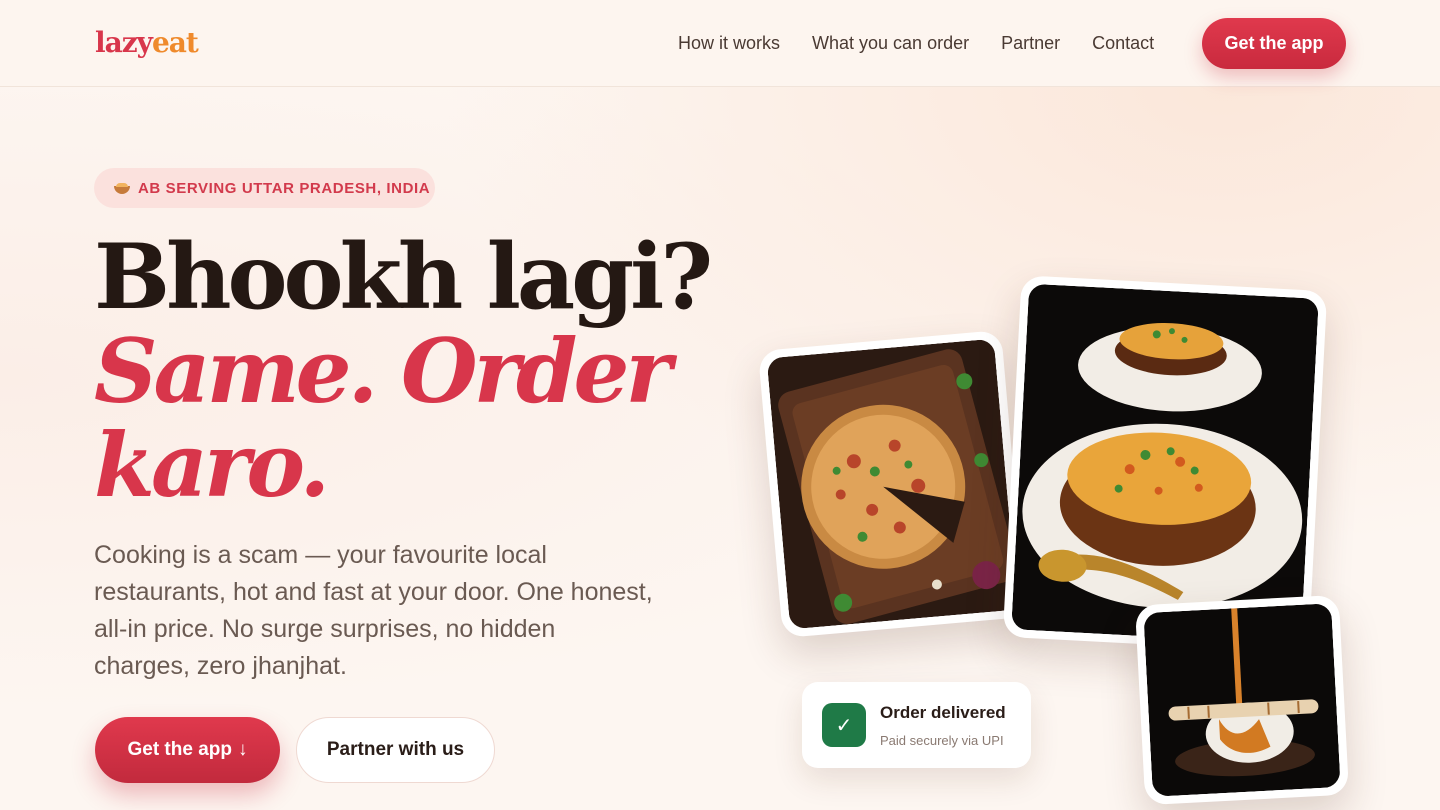  What do you see at coordinates (403, 277) in the screenshot?
I see `headline-line-1: Bhookh lagi?` at bounding box center [403, 277].